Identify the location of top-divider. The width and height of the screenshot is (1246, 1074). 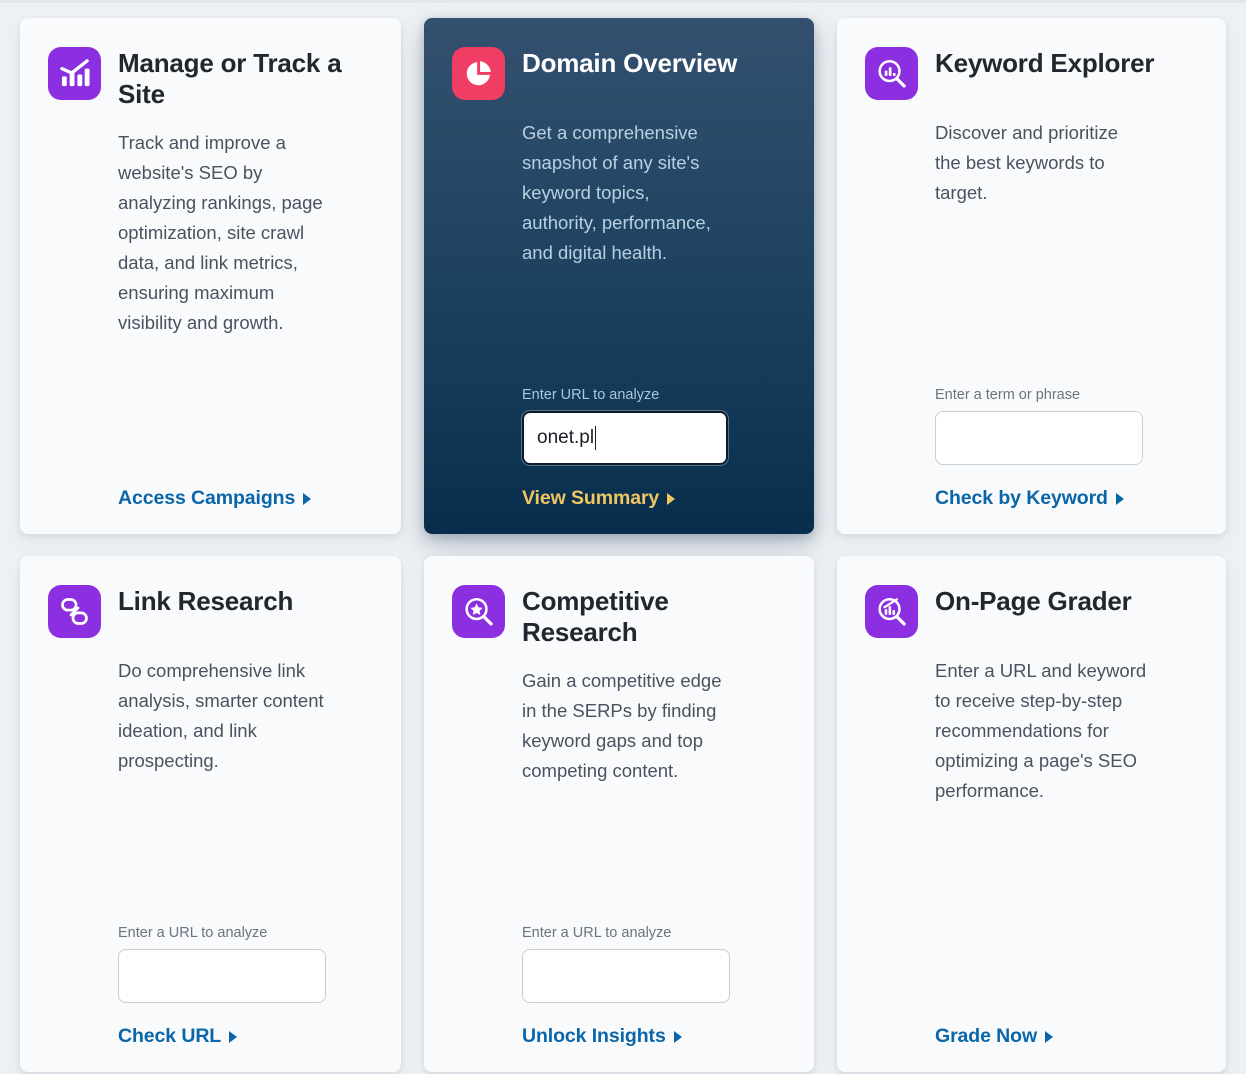
(623, 1).